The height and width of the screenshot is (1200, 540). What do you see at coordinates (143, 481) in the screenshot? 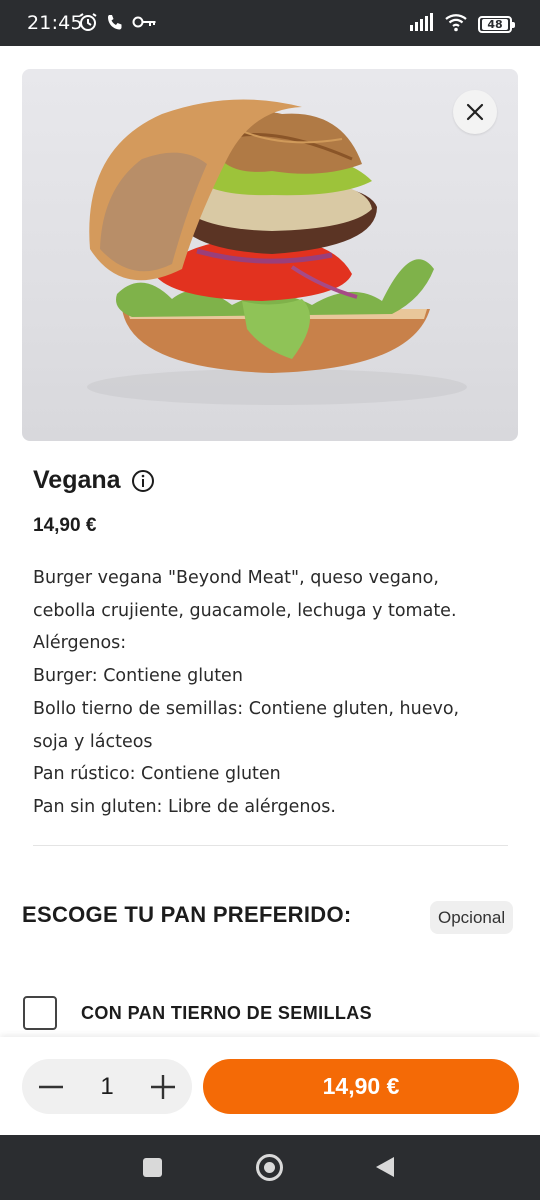
I see `info-icon` at bounding box center [143, 481].